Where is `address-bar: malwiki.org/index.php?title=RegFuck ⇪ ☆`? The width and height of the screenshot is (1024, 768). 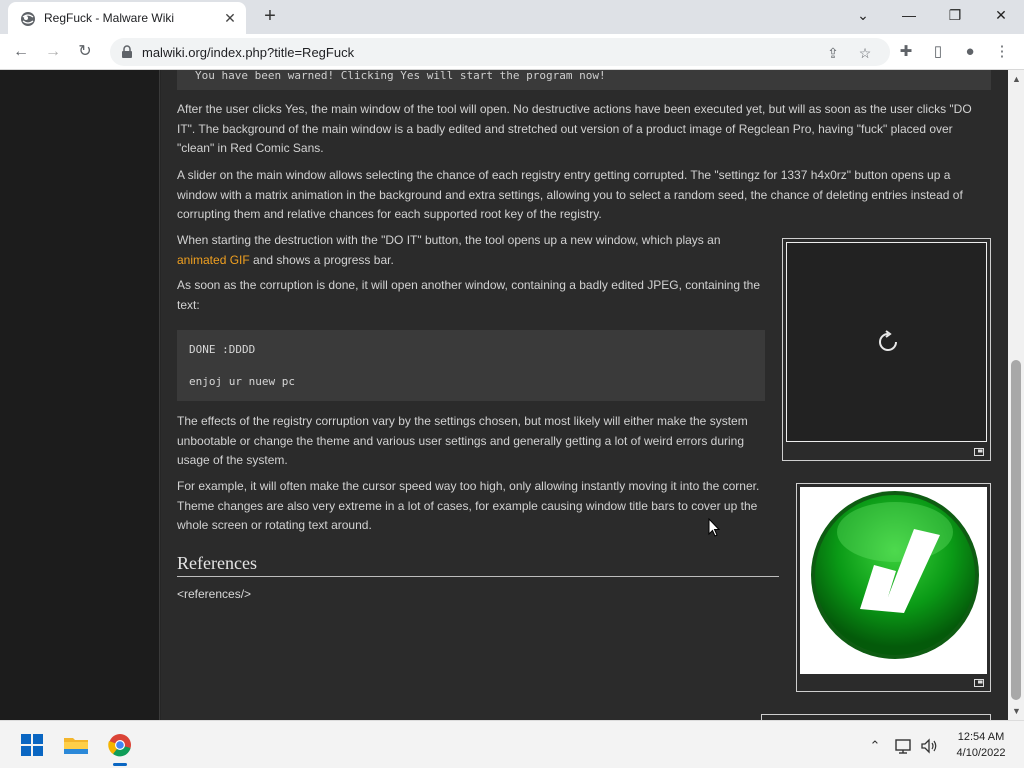
address-bar: malwiki.org/index.php?title=RegFuck ⇪ ☆ is located at coordinates (500, 52).